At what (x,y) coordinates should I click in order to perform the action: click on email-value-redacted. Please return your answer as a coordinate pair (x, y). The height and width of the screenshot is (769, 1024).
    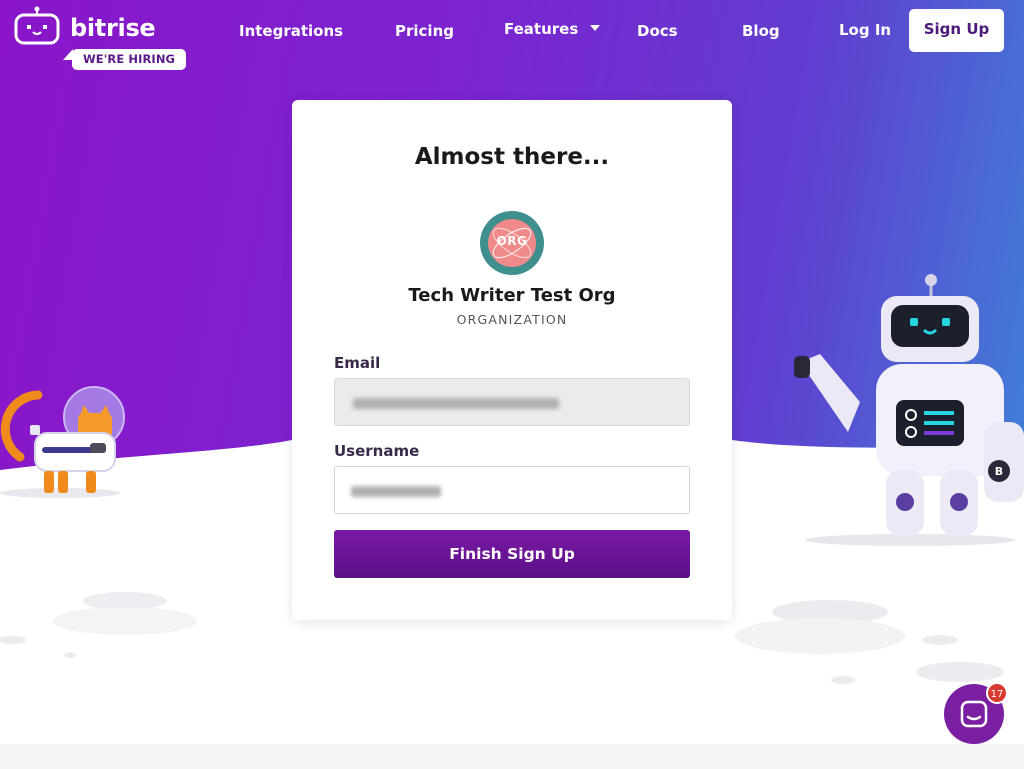
    Looking at the image, I should click on (456, 403).